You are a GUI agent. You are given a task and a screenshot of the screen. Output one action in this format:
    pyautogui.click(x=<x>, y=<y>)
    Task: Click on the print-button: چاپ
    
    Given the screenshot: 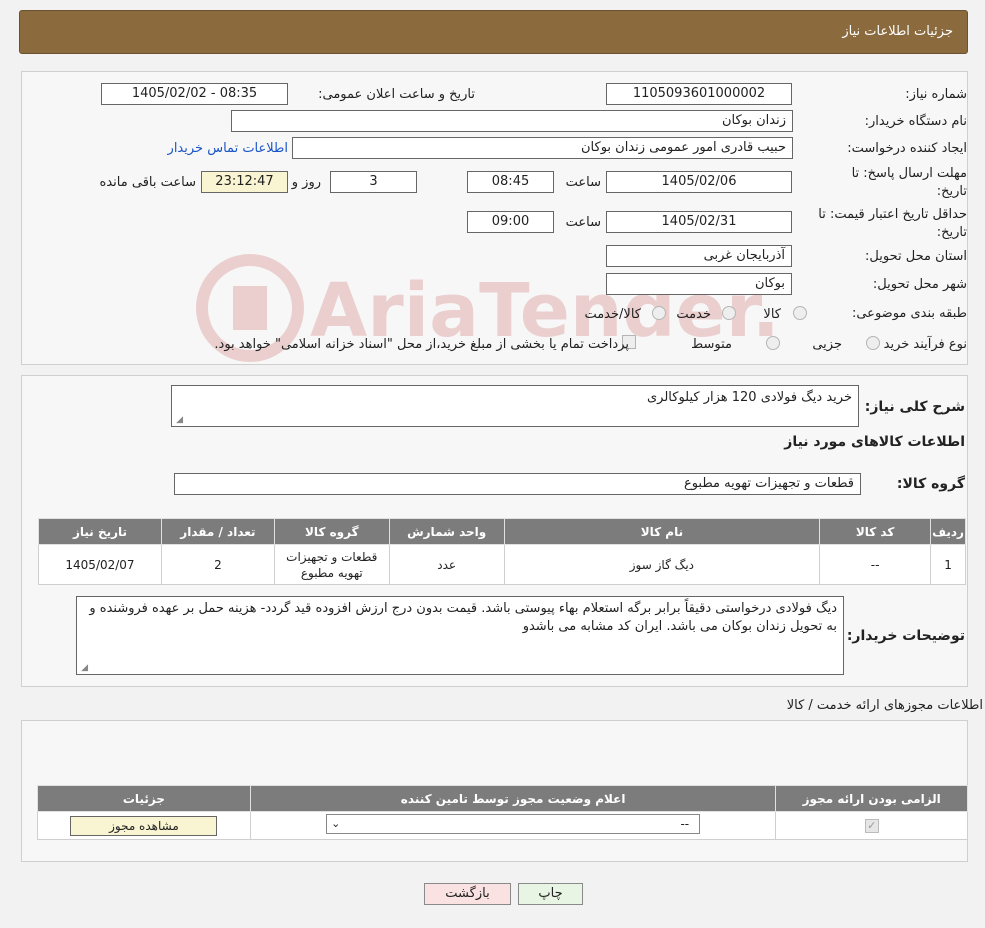 What is the action you would take?
    pyautogui.click(x=550, y=894)
    